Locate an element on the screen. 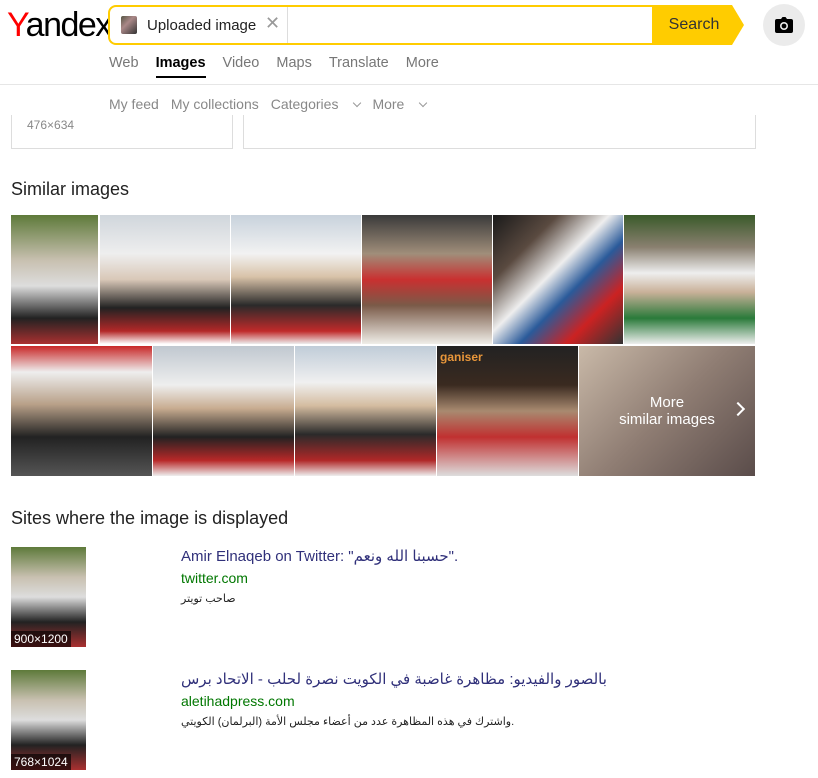 Image resolution: width=818 pixels, height=778 pixels. service-tabs: Web Images Video Maps Translate More is located at coordinates (282, 66).